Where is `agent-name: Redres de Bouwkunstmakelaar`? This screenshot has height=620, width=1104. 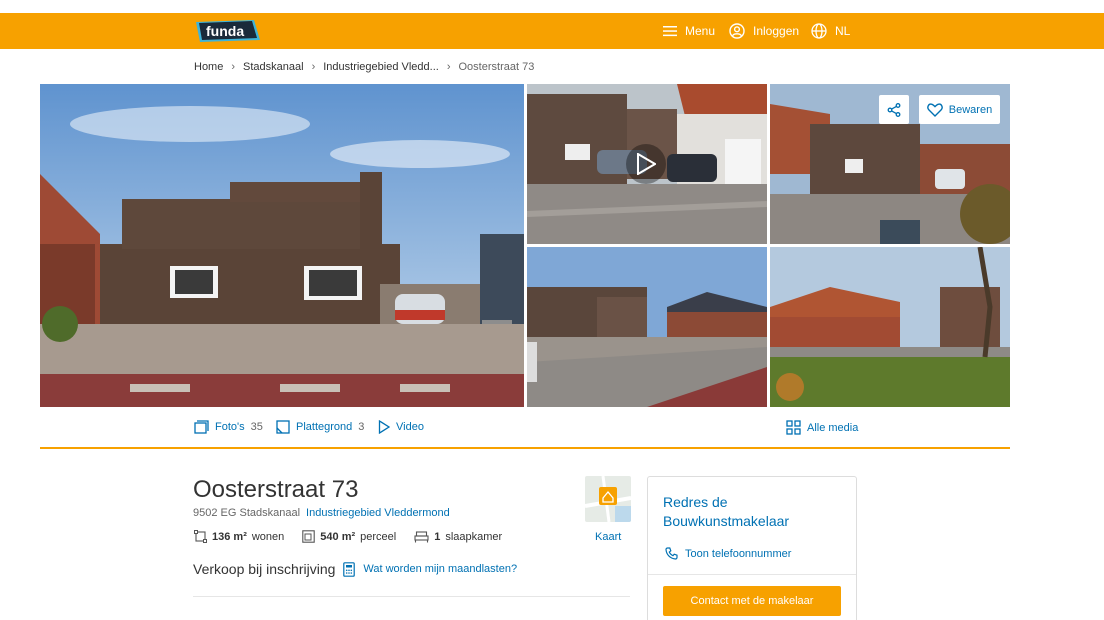
agent-name: Redres de Bouwkunstmakelaar is located at coordinates (738, 512).